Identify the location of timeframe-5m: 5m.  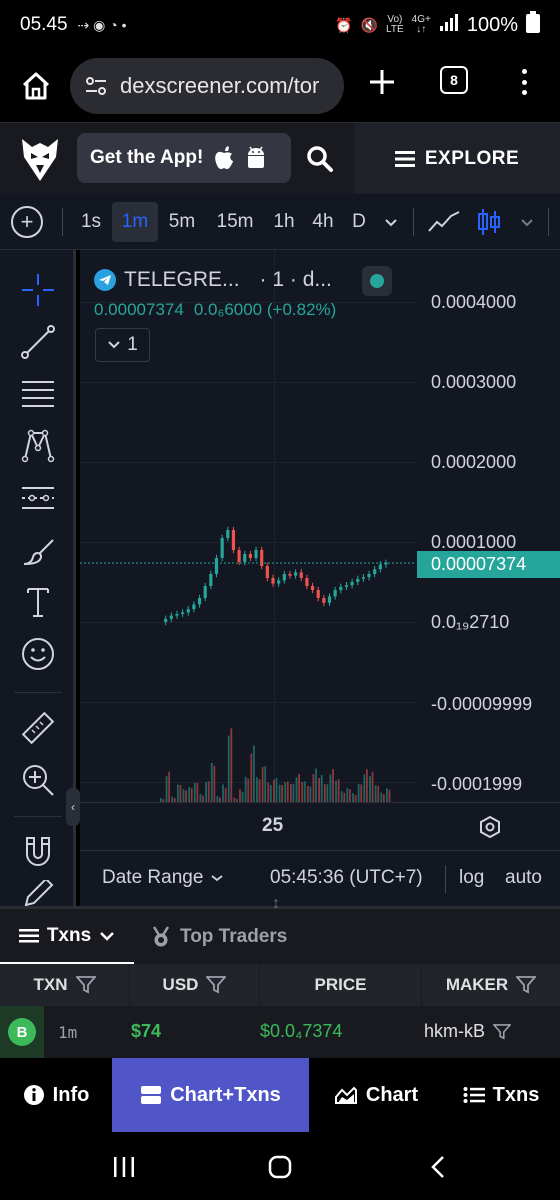
(182, 222).